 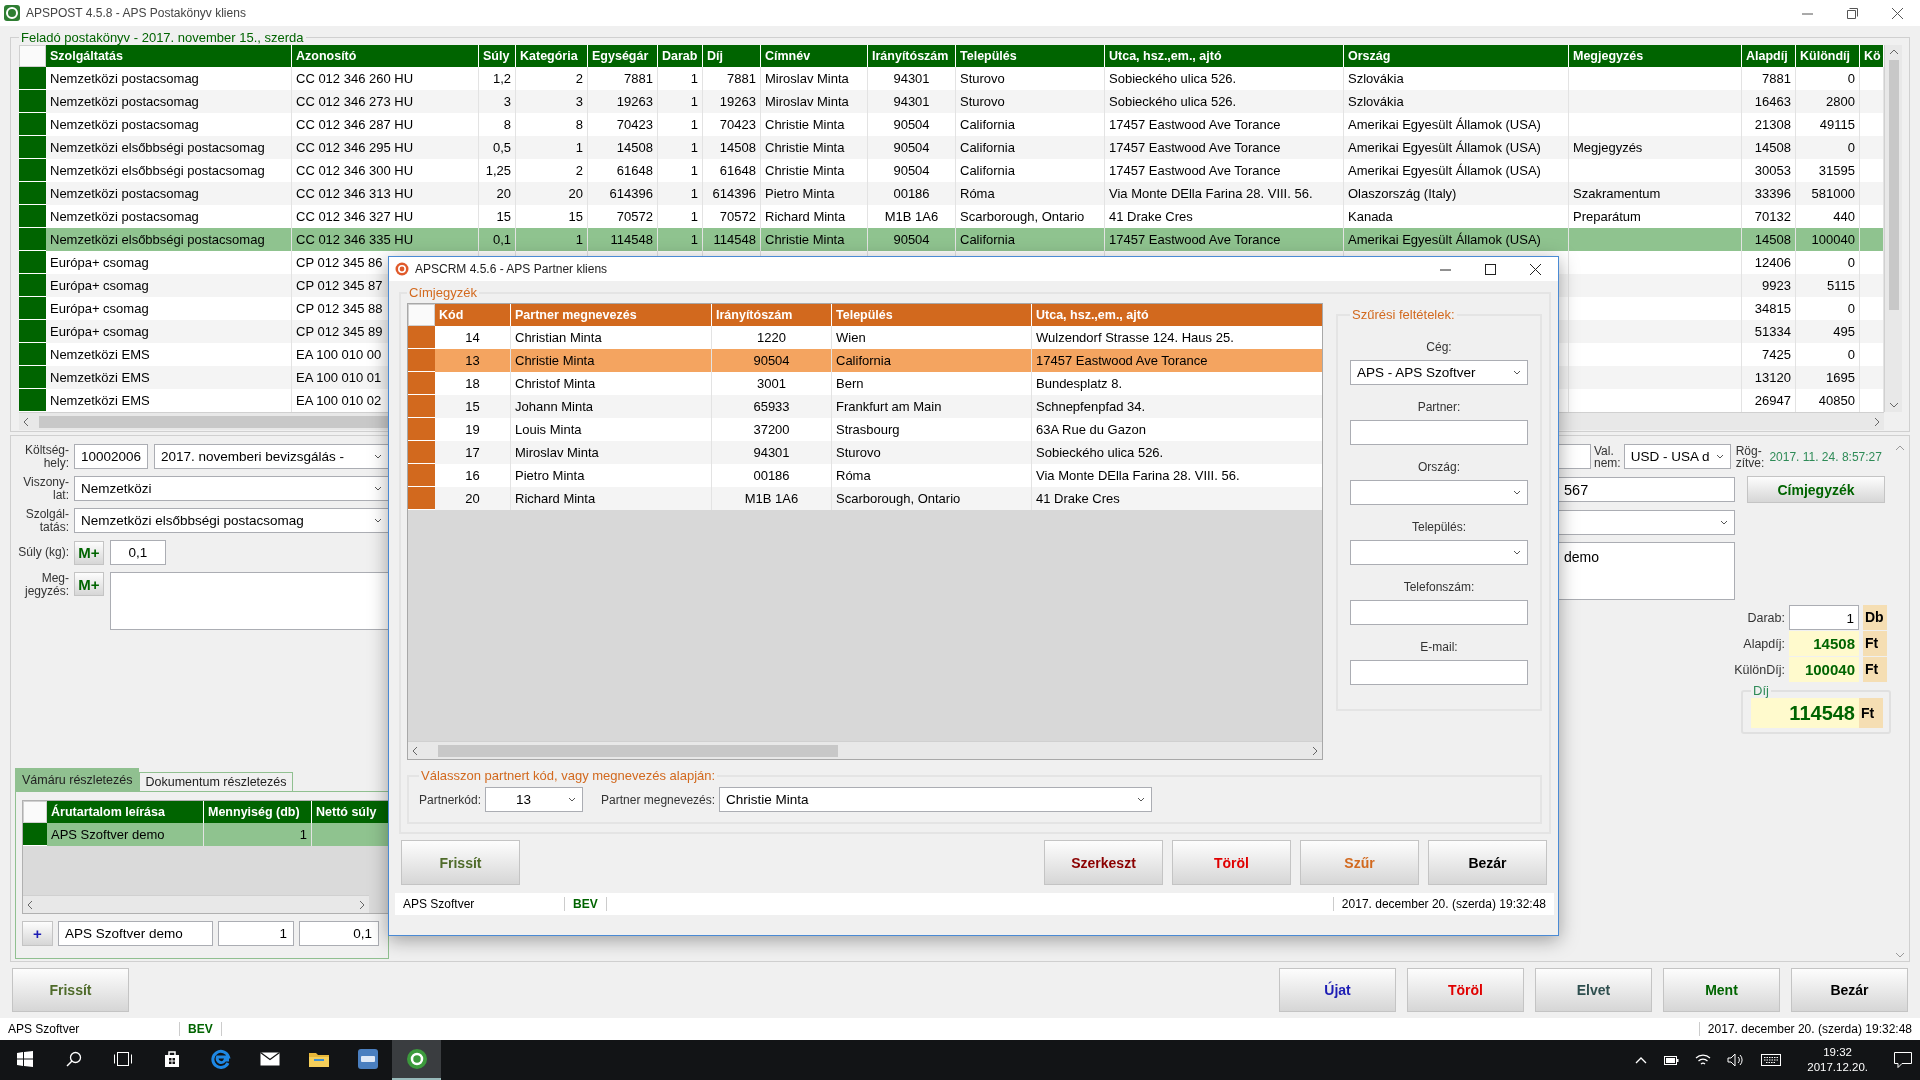 What do you see at coordinates (1824, 669) in the screenshot?
I see `amount-value: 100040` at bounding box center [1824, 669].